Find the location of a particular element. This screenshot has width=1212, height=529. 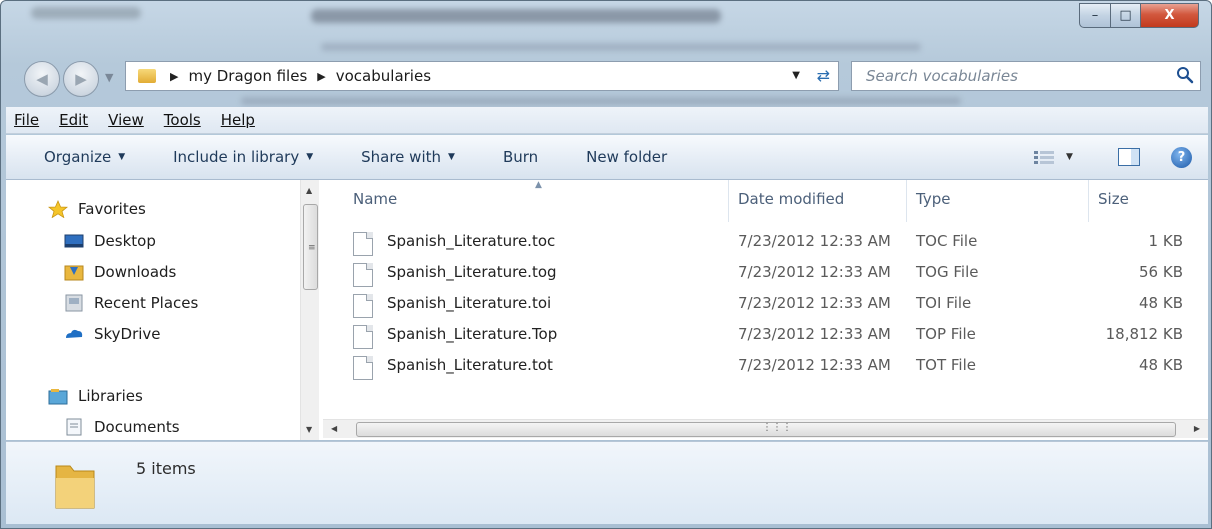

organize-label: Organize is located at coordinates (78, 157).